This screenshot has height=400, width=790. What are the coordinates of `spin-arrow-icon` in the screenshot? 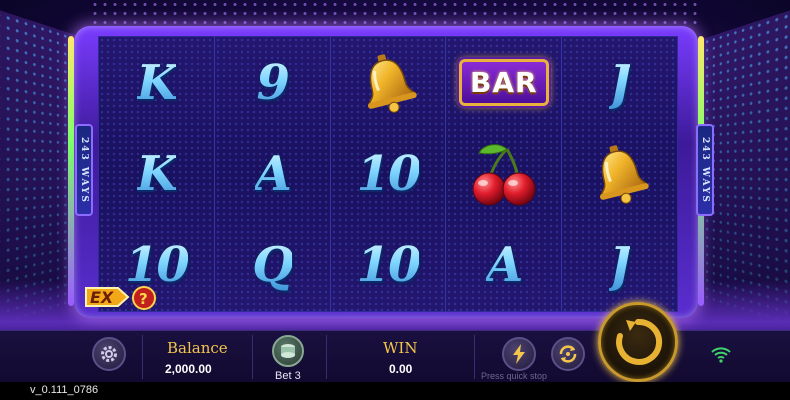 It's located at (639, 341).